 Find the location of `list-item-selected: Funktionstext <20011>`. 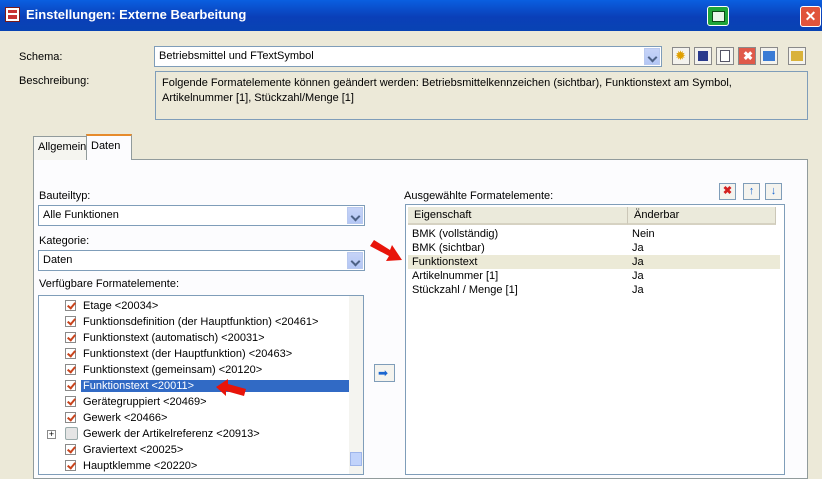

list-item-selected: Funktionstext <20011> is located at coordinates (195, 386).